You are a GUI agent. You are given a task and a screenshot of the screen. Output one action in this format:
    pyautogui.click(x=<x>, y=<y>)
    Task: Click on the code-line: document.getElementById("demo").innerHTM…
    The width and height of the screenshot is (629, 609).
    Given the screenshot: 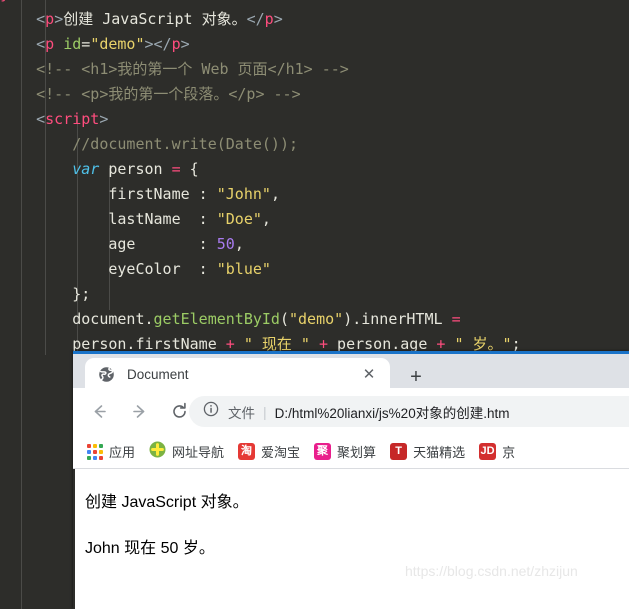 What is the action you would take?
    pyautogui.click(x=260, y=319)
    